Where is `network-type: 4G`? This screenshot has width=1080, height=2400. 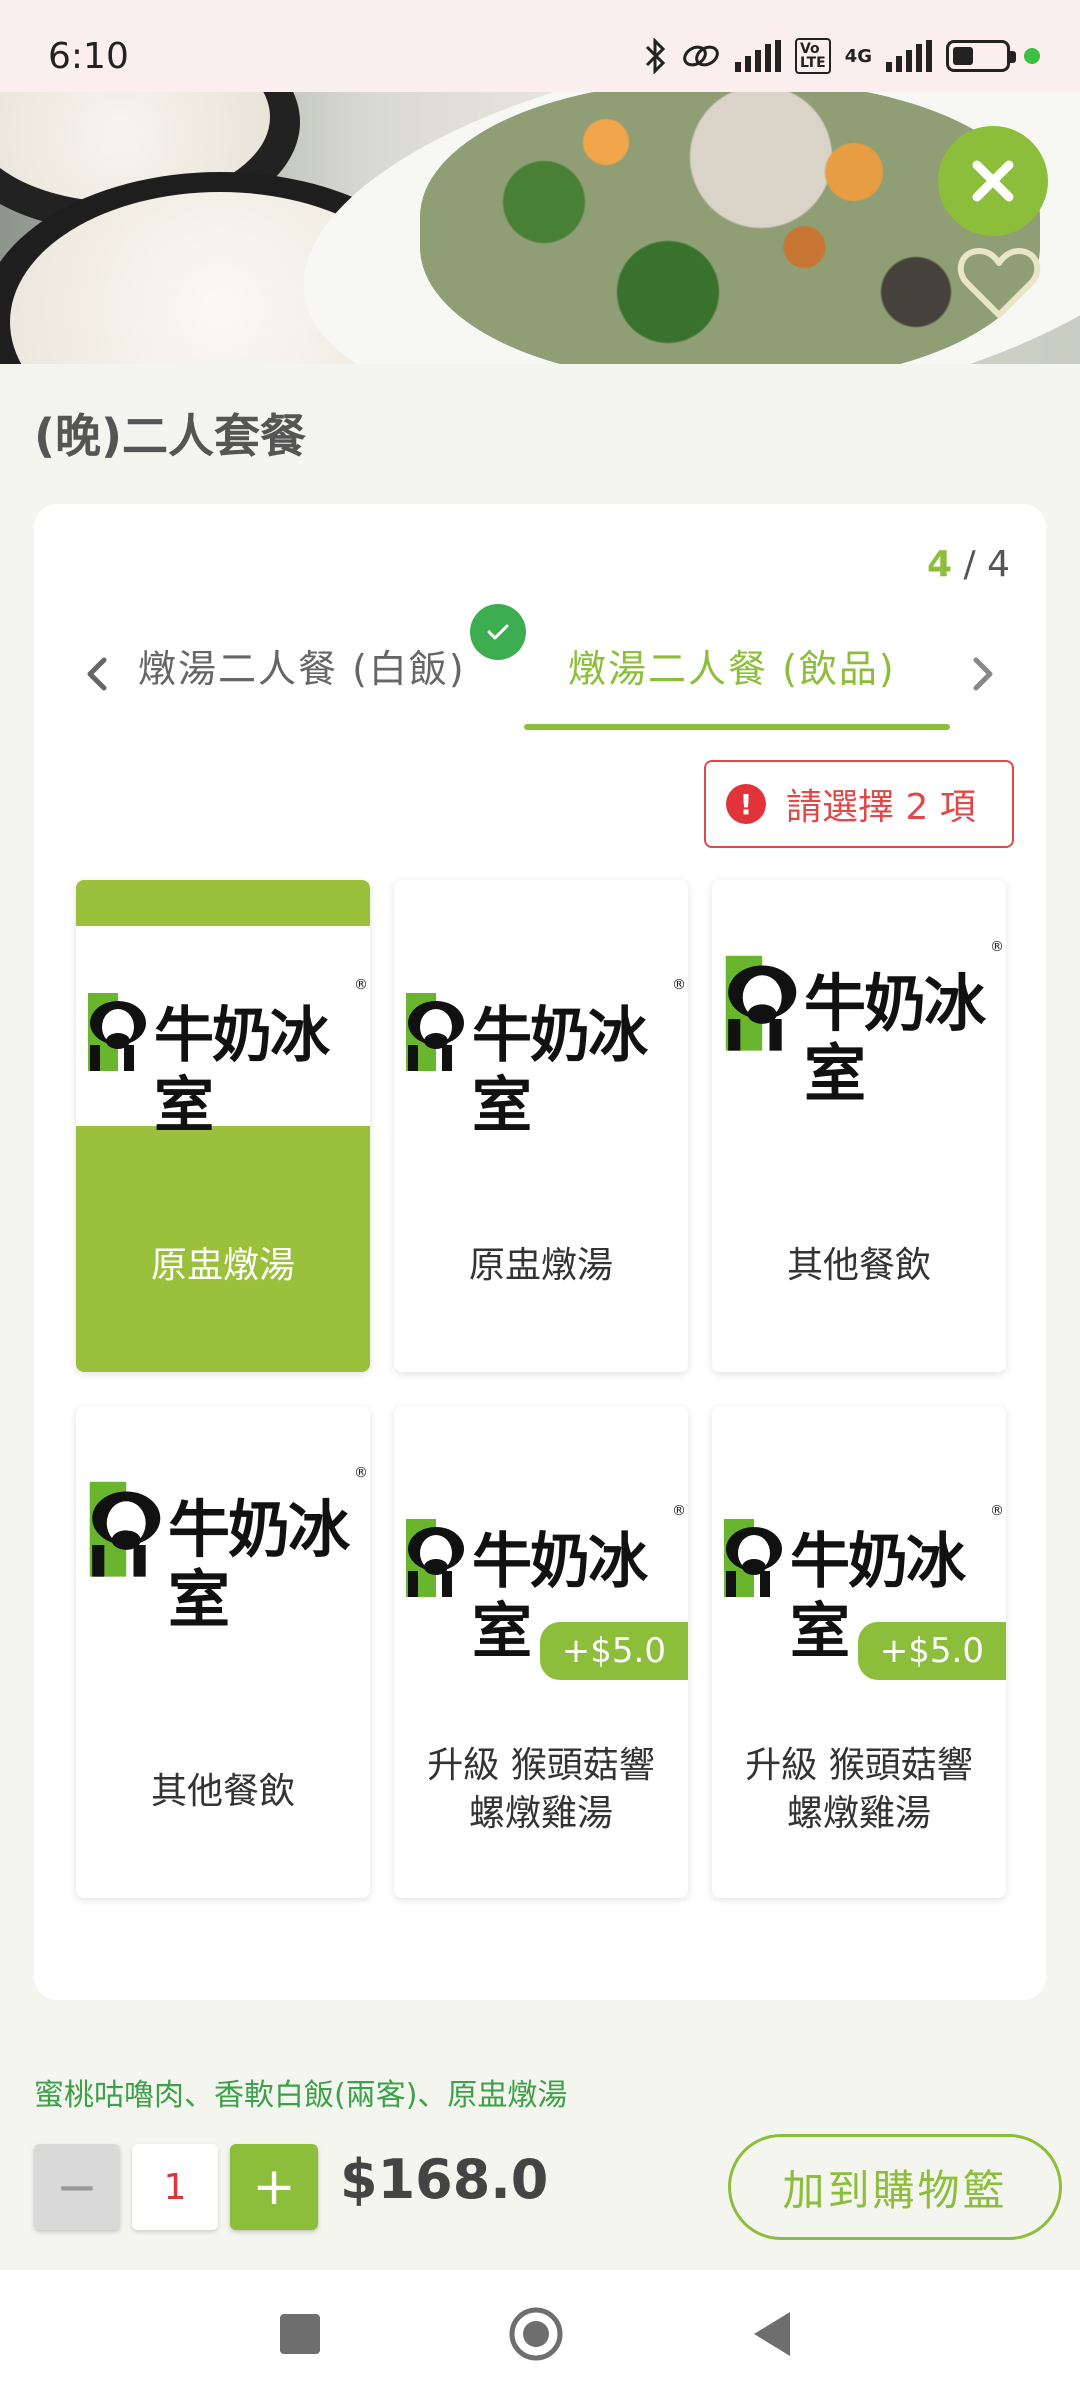
network-type: 4G is located at coordinates (858, 56).